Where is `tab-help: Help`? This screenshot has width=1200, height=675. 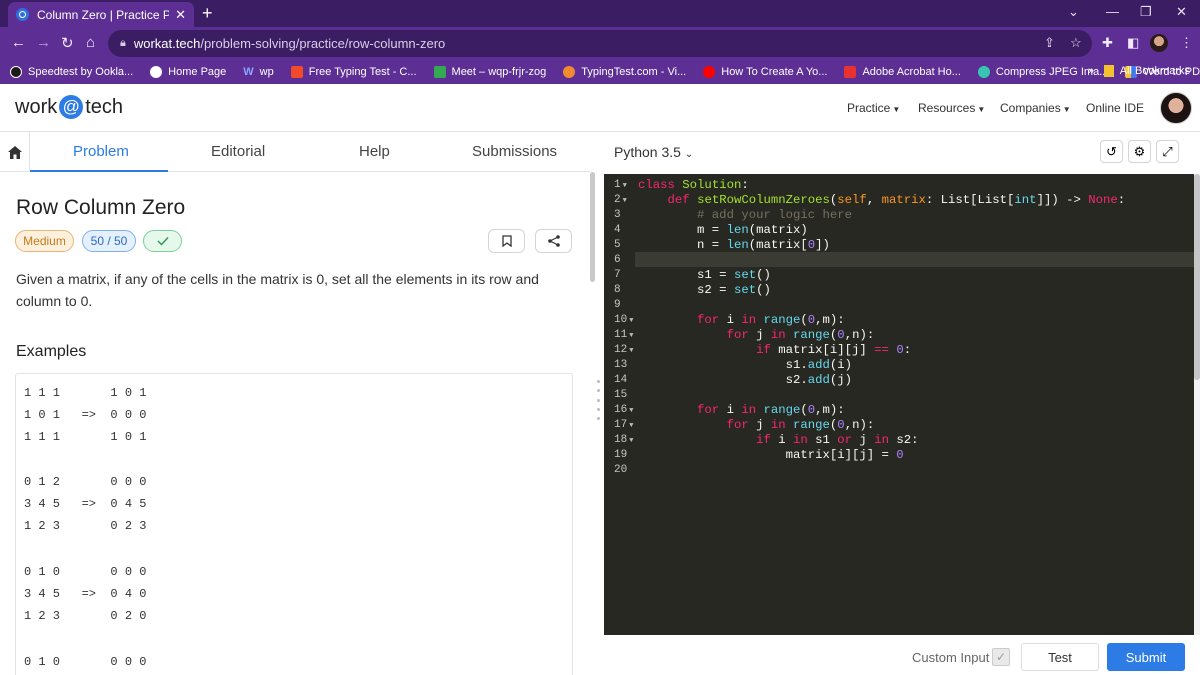
tab-help: Help is located at coordinates (374, 151).